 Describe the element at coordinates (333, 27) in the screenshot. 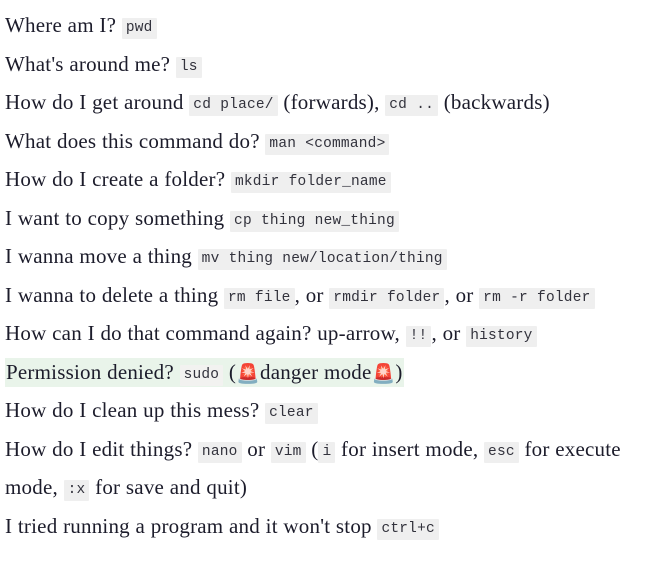

I see `cheatsheet-line-pwd: Where am I? pwd` at that location.